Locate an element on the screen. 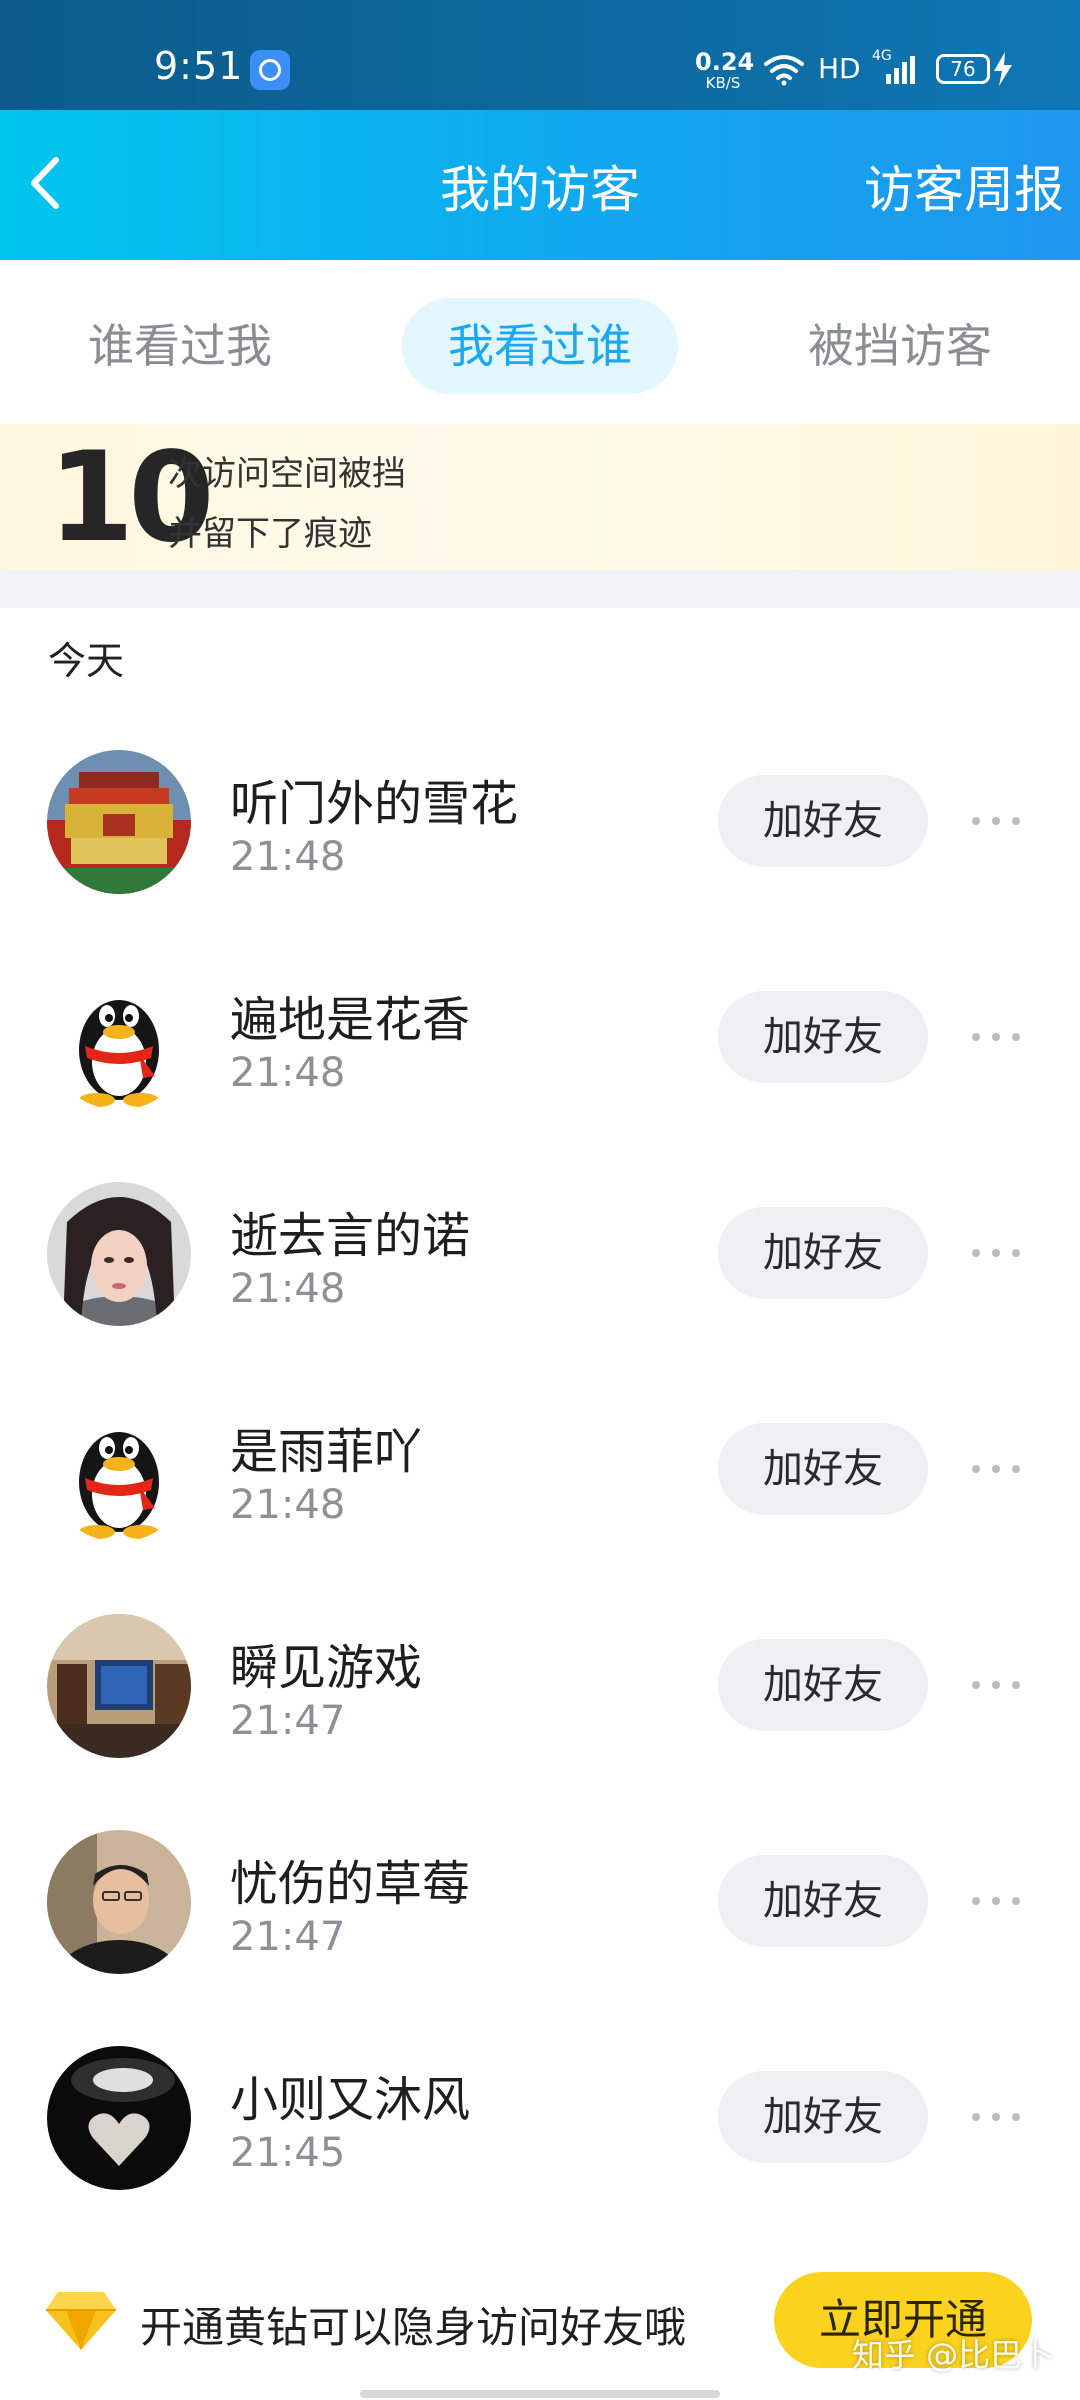  tab-who-viewed-me: 谁看过我 is located at coordinates (180, 346).